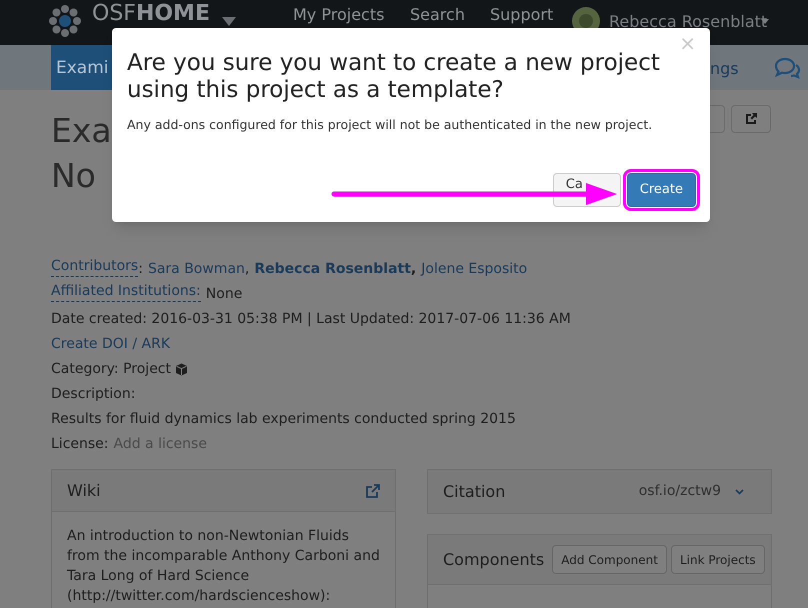 The image size is (808, 608). I want to click on dates-text: Date created: 2016-03-31 05:38 PM | Last Updated: 2017-07-06 11:36 AM, so click(311, 319).